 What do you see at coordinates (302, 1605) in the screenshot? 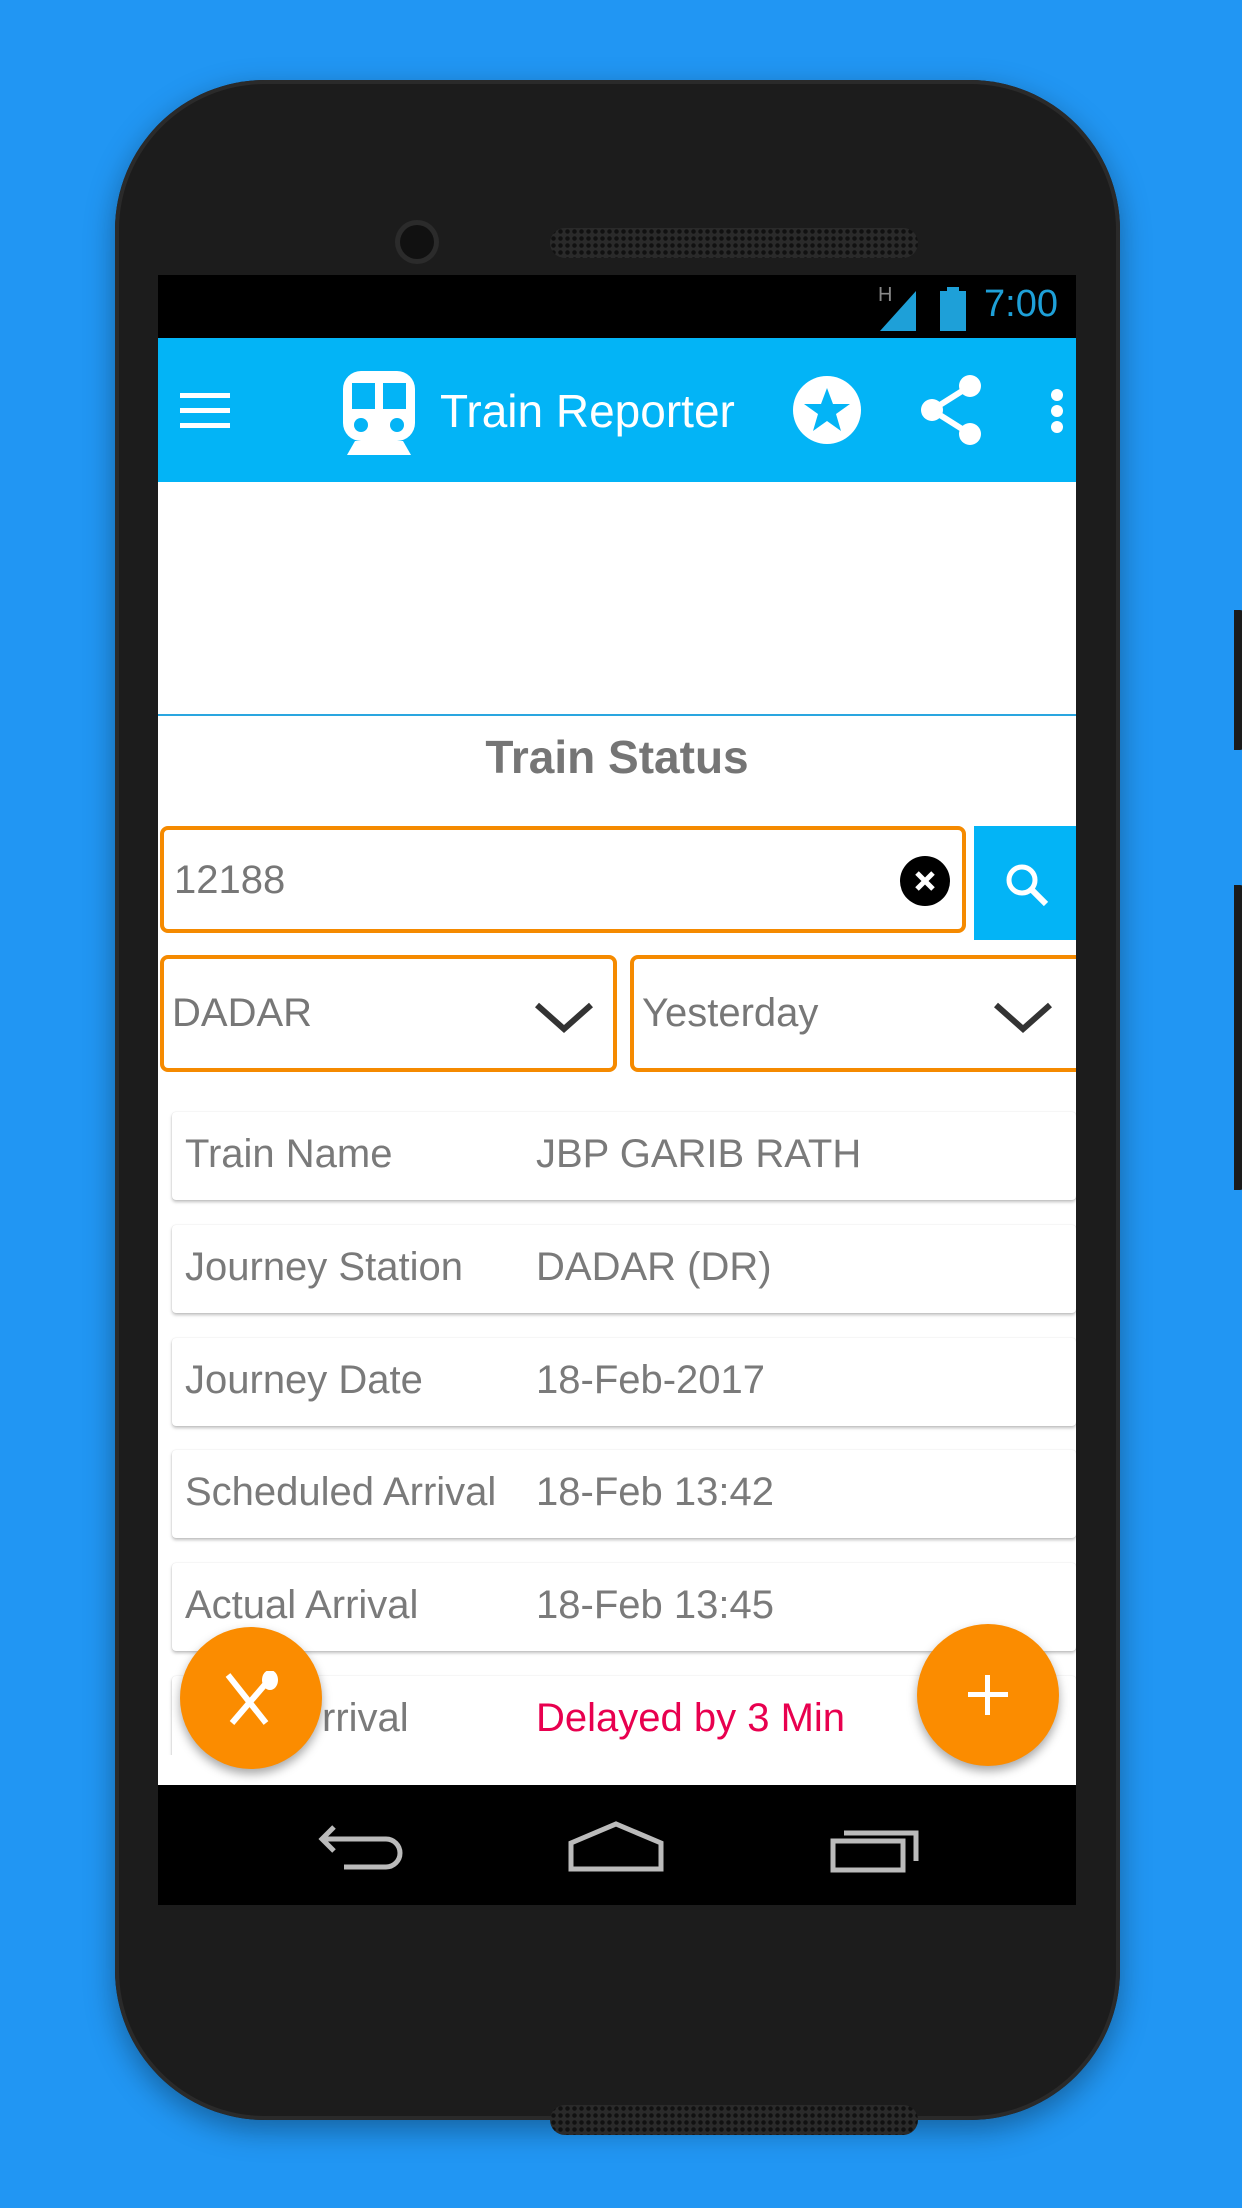
I see `detail-label: Actual Arrival` at bounding box center [302, 1605].